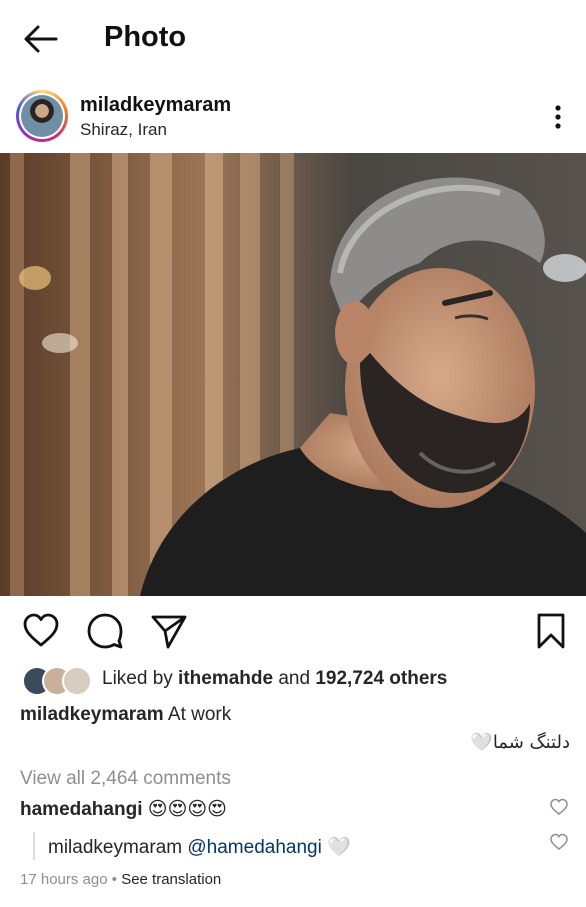 This screenshot has width=586, height=907. What do you see at coordinates (559, 842) in the screenshot?
I see `reply-like-heart-icon` at bounding box center [559, 842].